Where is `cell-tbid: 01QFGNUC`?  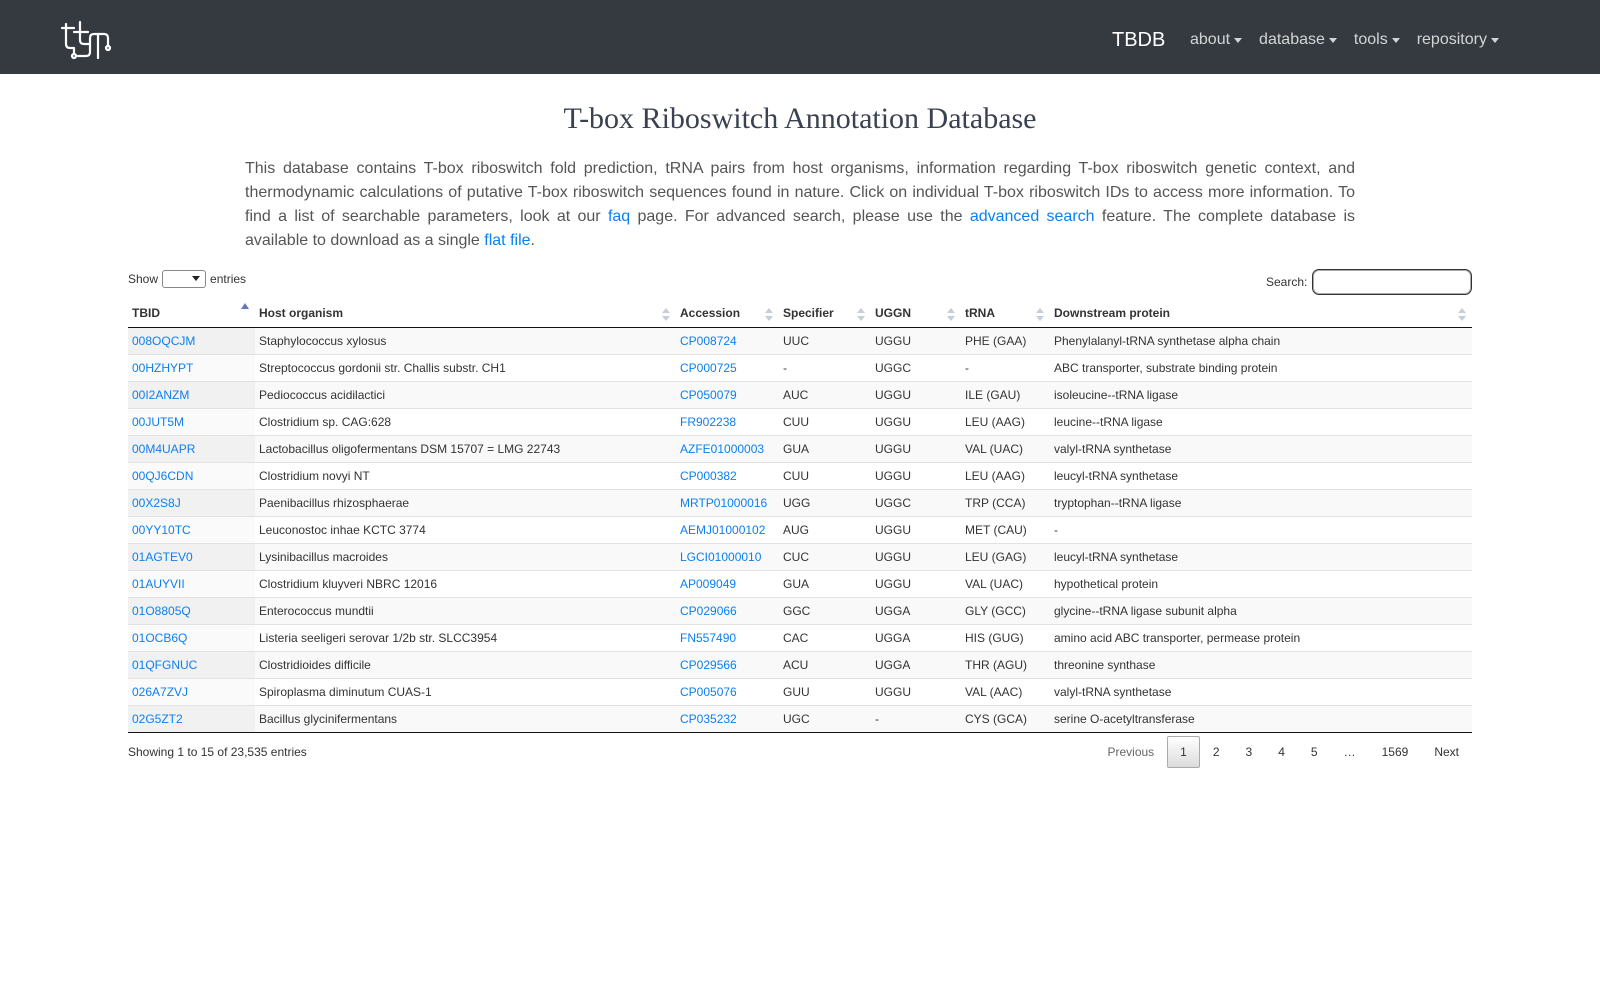
cell-tbid: 01QFGNUC is located at coordinates (191, 664).